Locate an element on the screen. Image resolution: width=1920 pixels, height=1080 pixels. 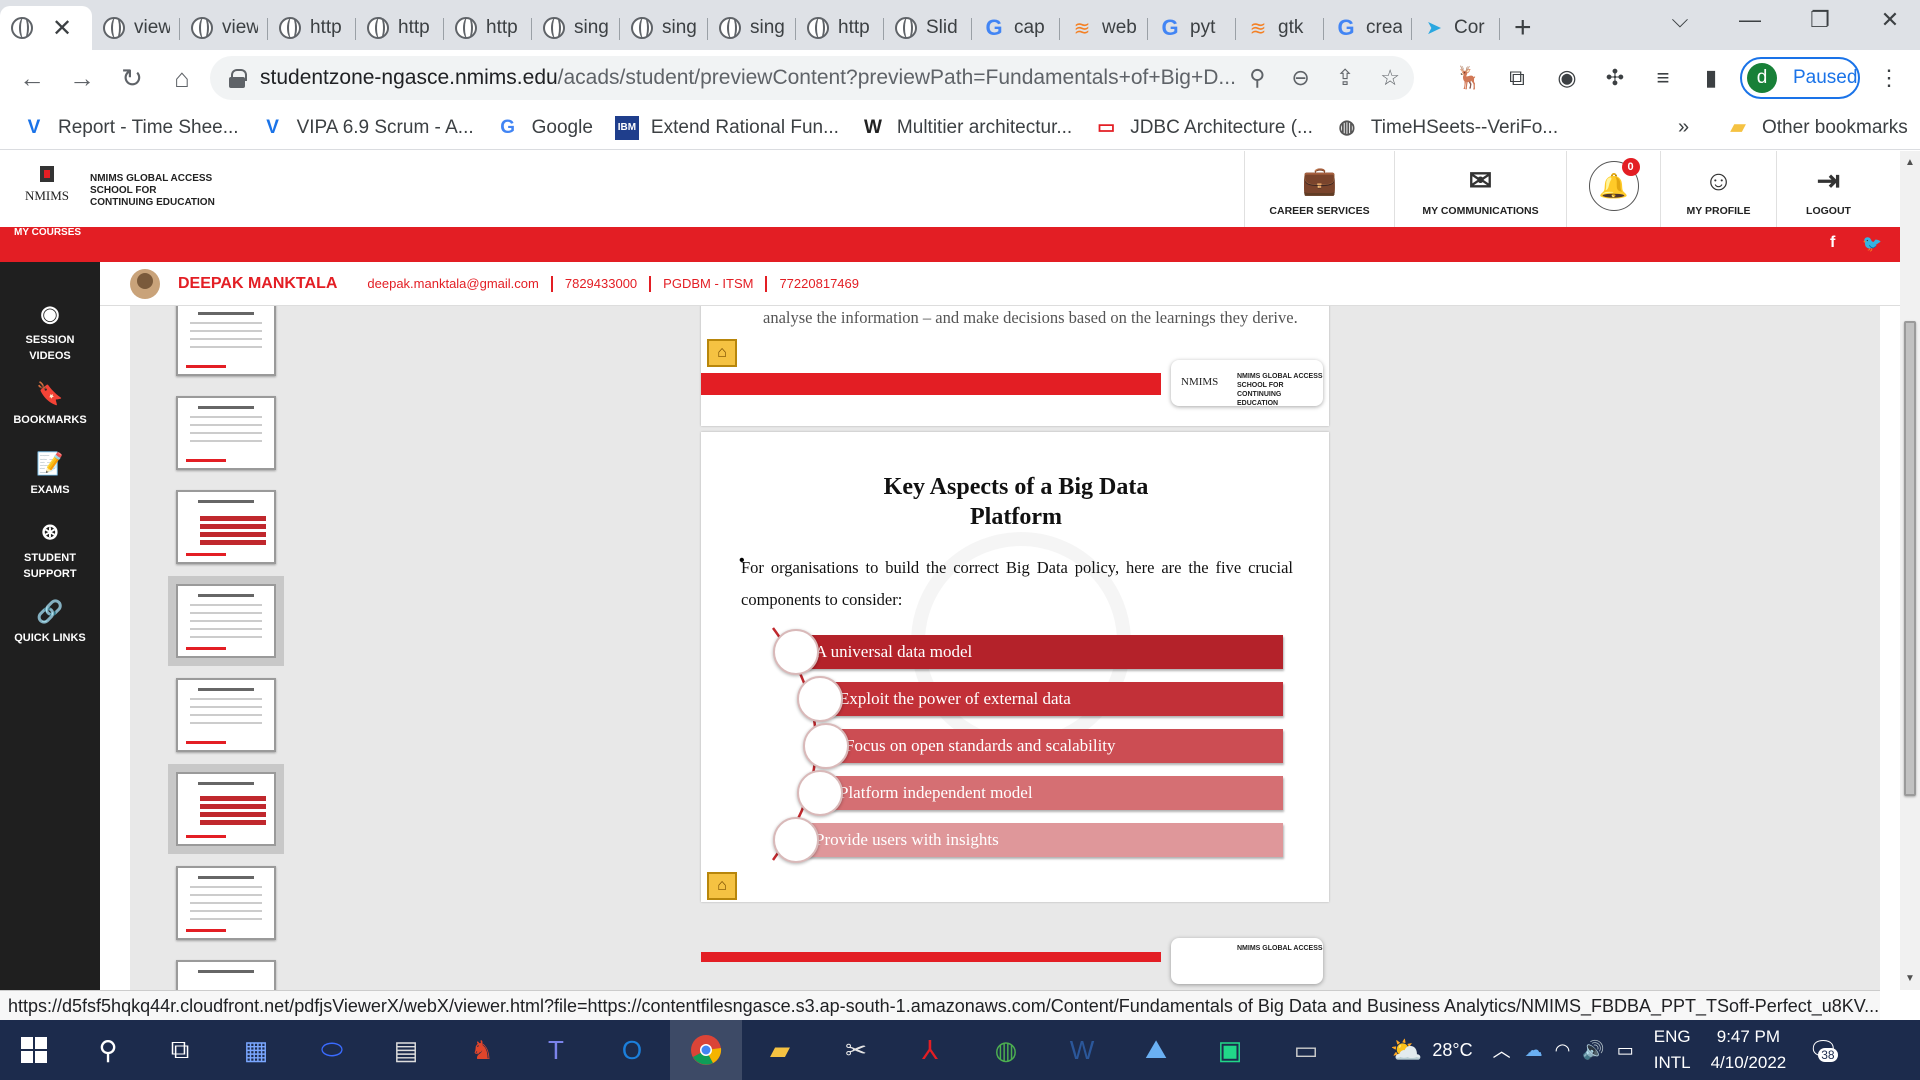
tab-7: sing is located at coordinates (752, 28).